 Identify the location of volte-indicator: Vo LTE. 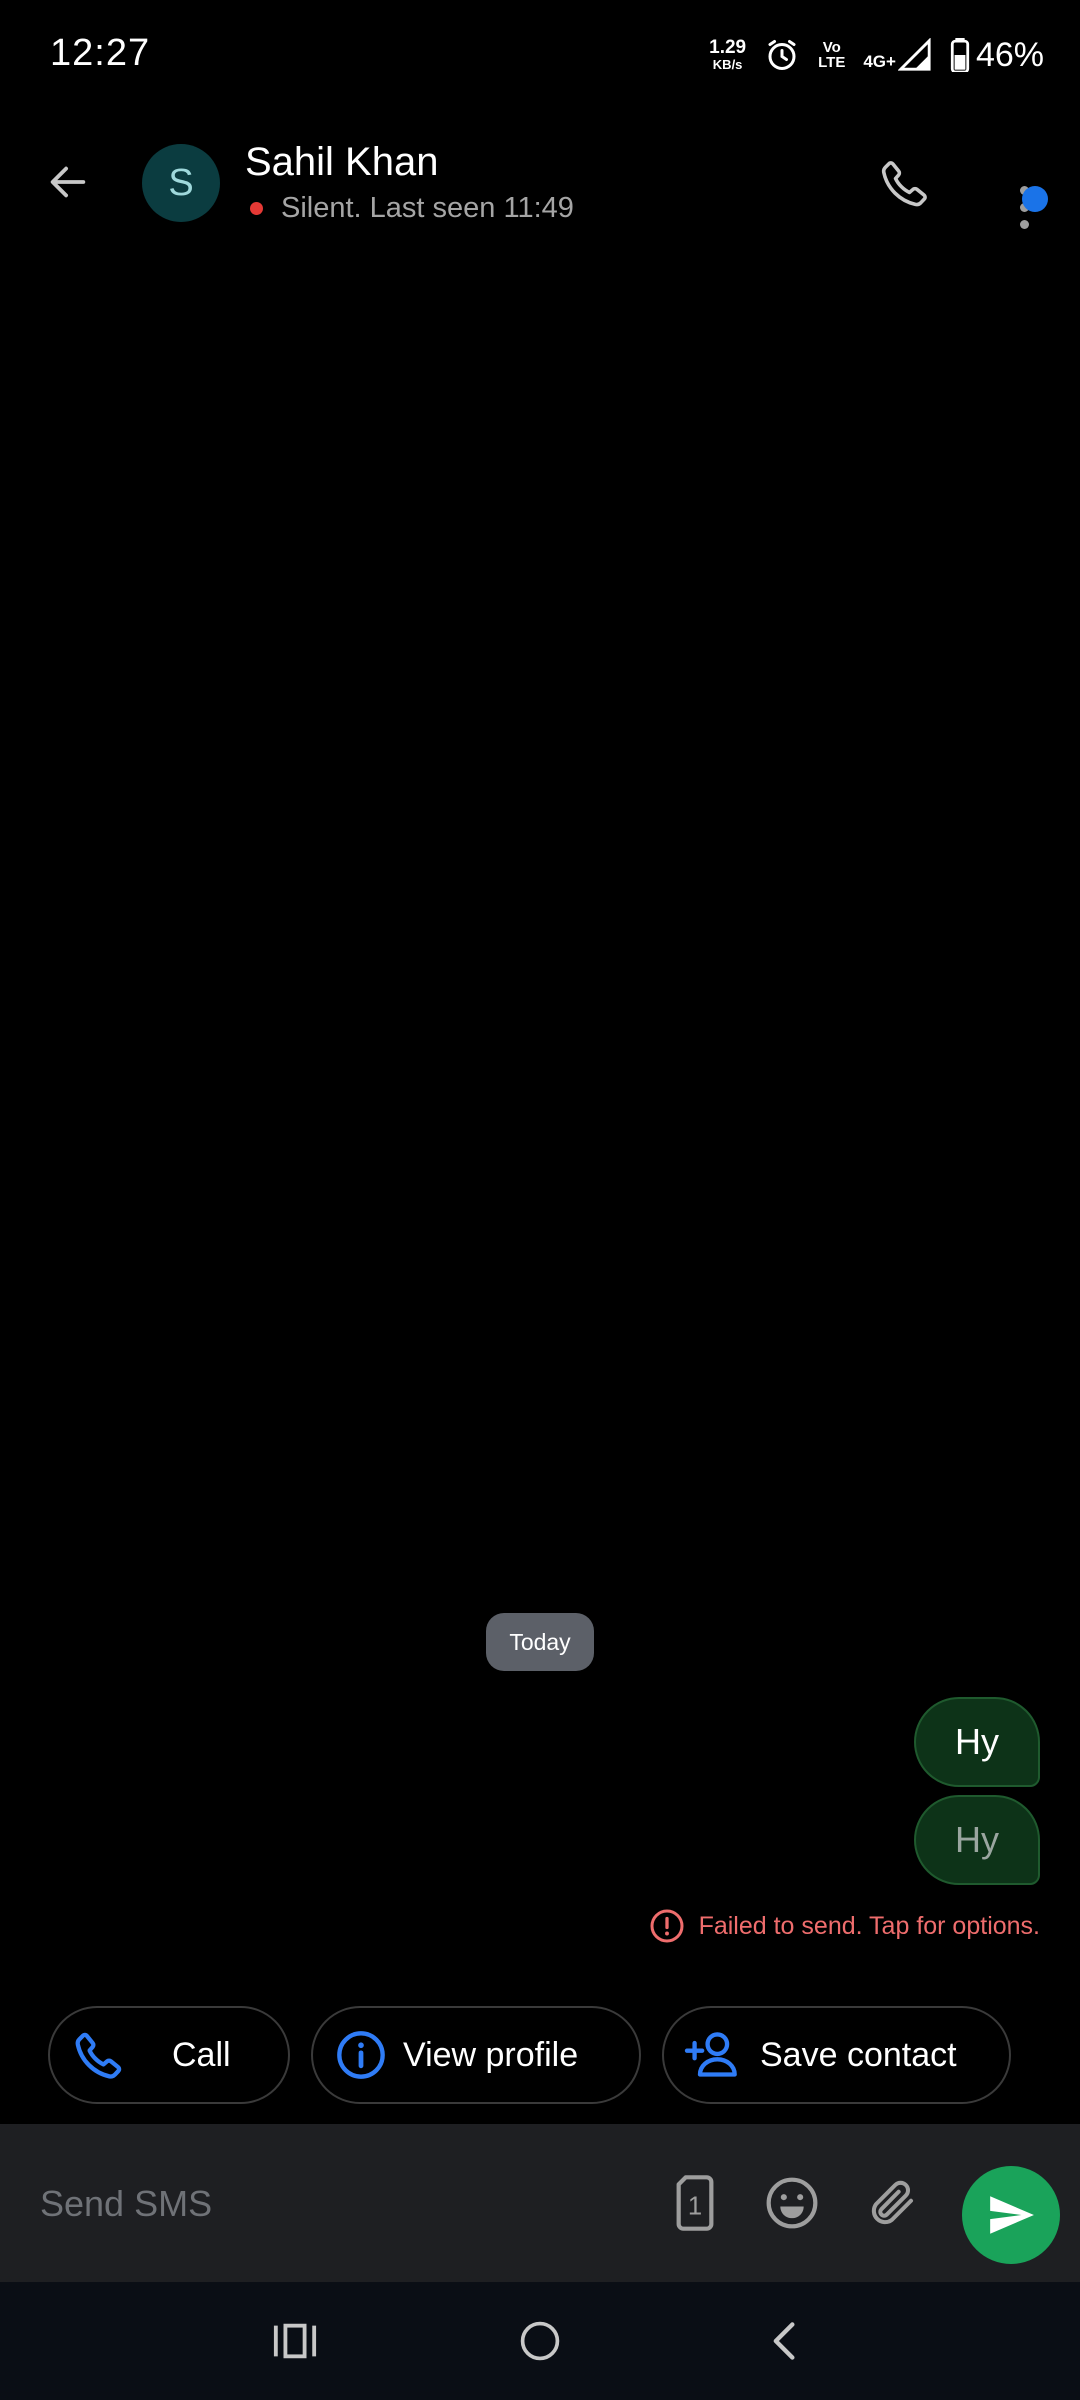
(831, 55).